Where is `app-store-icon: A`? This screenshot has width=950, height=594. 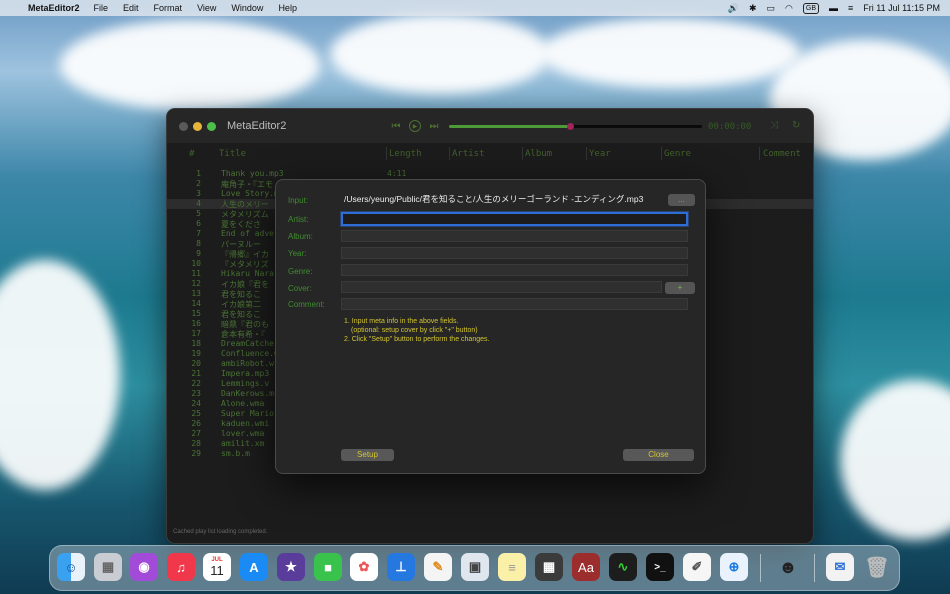
app-store-icon: A is located at coordinates (254, 567).